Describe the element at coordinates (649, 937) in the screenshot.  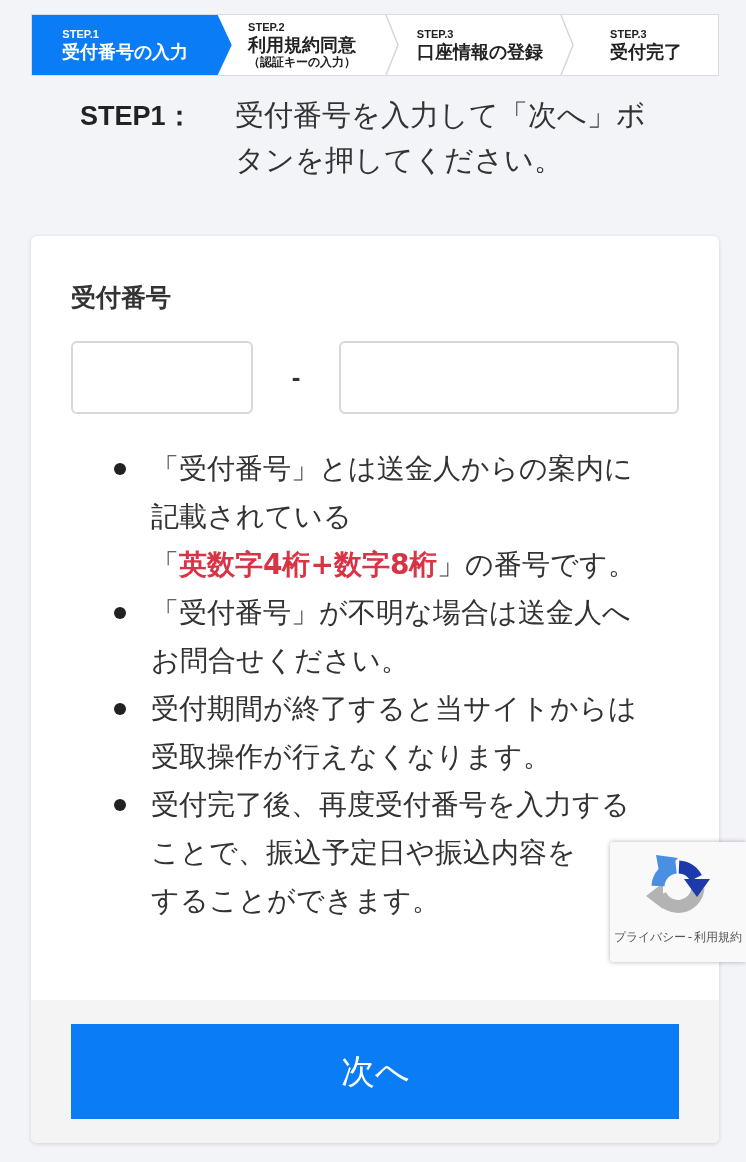
I see `privacy-link: プライバシー` at that location.